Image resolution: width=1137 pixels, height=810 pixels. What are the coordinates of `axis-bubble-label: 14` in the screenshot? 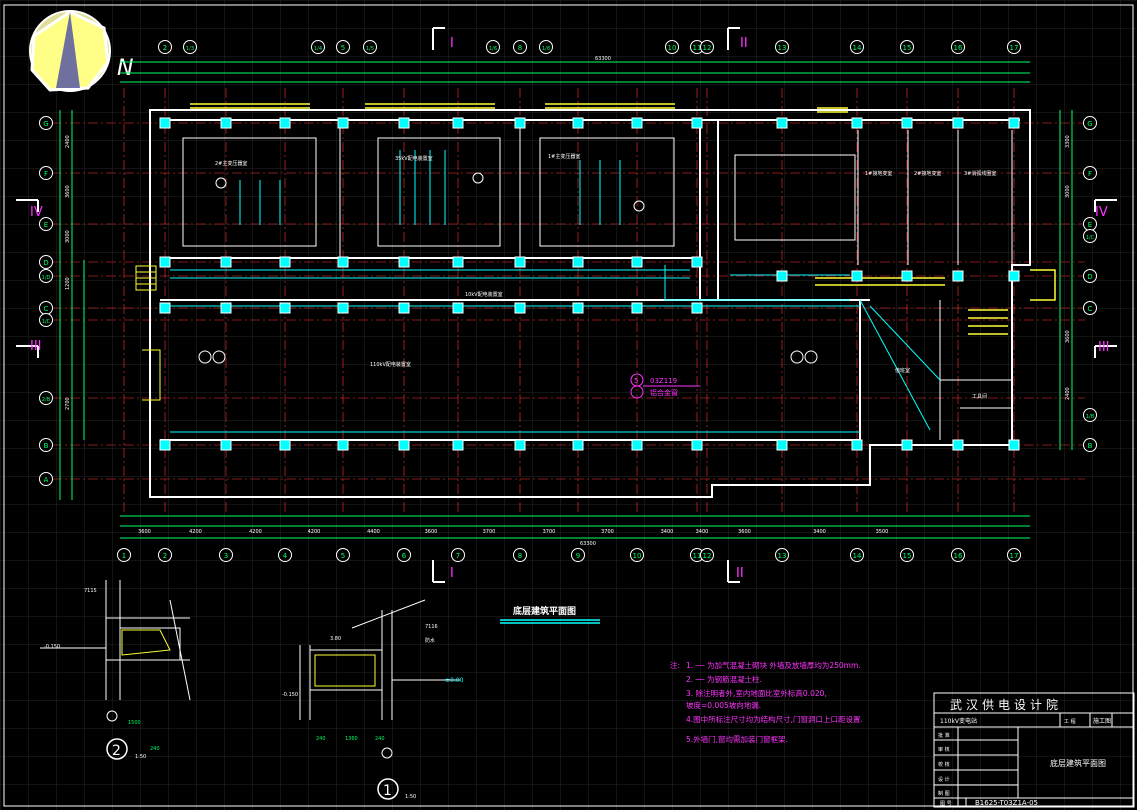 It's located at (857, 556).